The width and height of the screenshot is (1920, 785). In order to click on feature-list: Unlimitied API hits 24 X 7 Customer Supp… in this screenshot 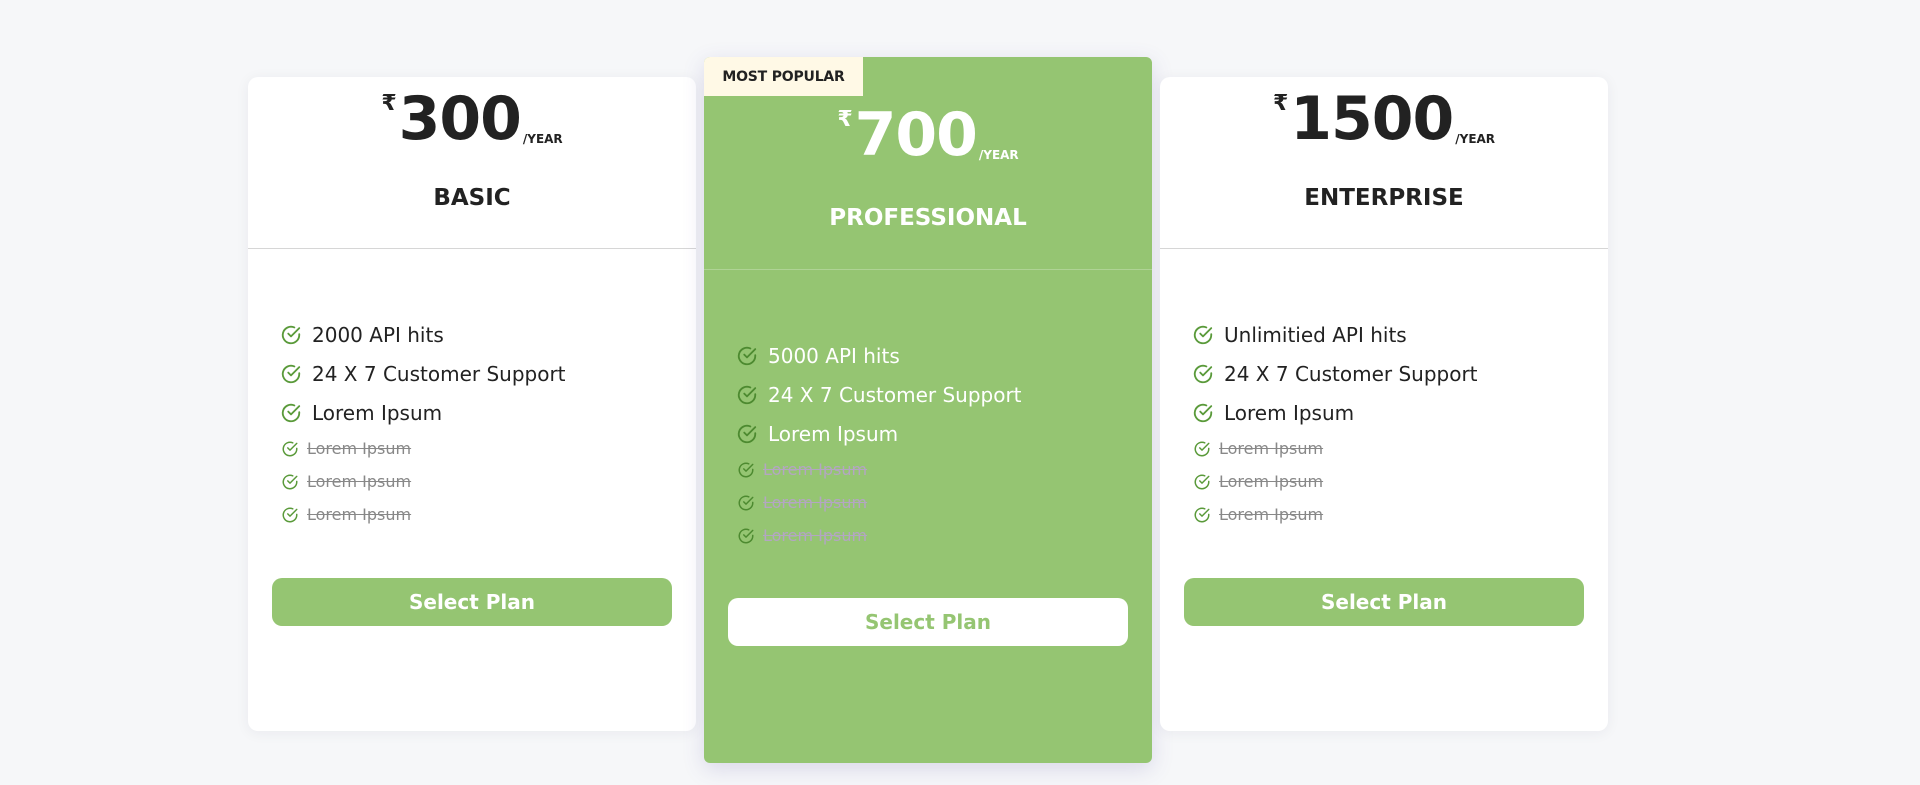, I will do `click(1384, 423)`.